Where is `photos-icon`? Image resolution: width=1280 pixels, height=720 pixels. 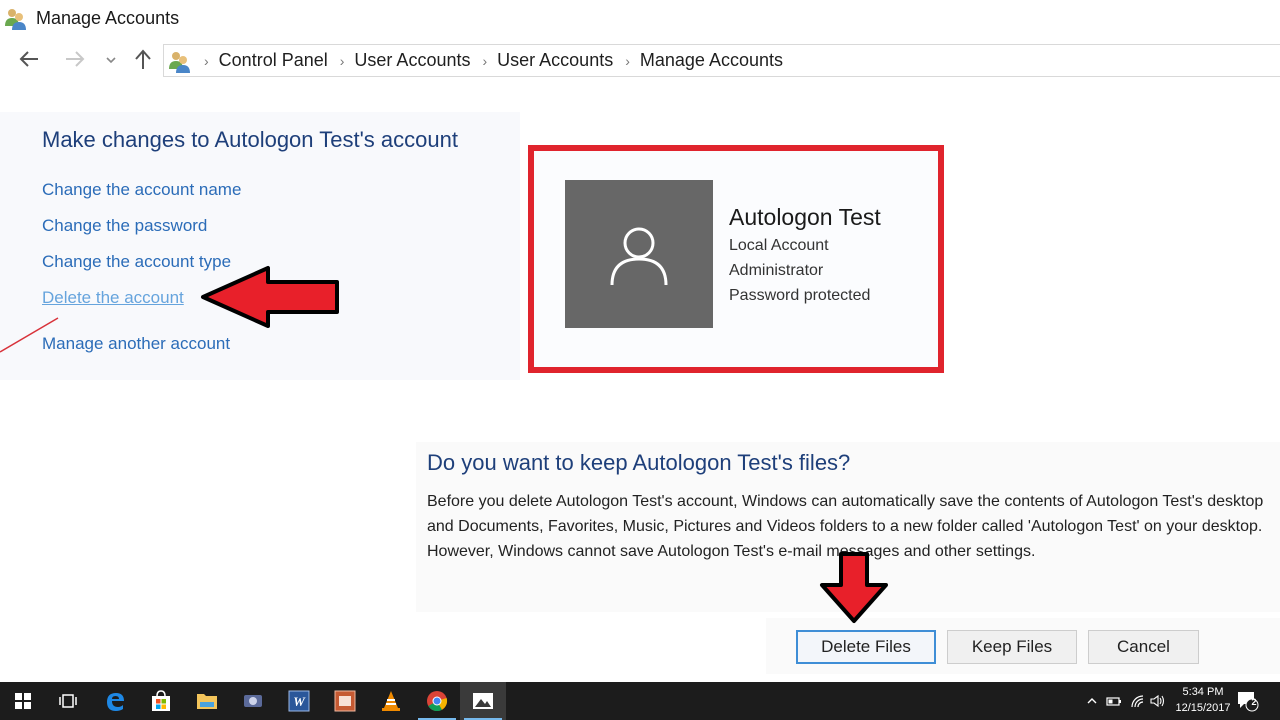
photos-icon is located at coordinates (483, 701).